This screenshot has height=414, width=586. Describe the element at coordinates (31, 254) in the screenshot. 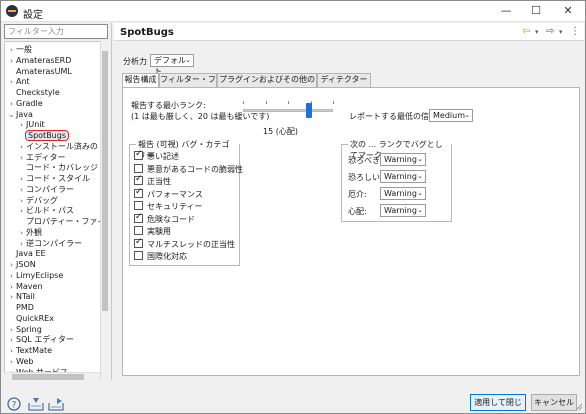

I see `tree-item-label: Java EE` at that location.